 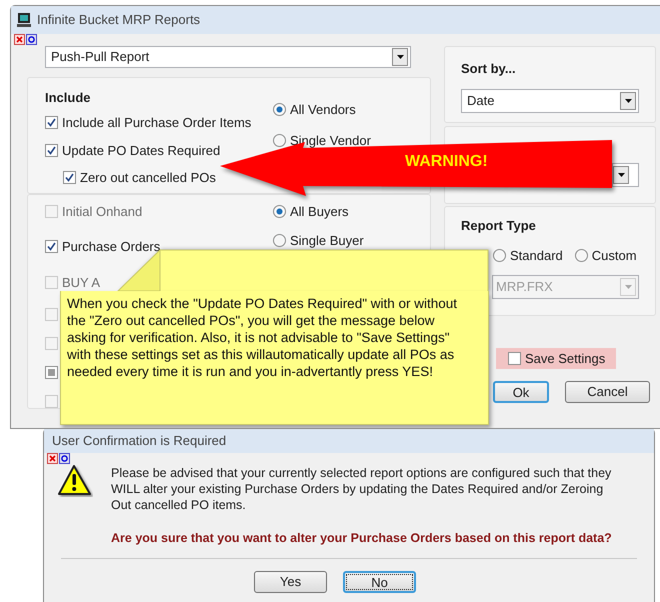 I want to click on dropdown, so click(x=625, y=175).